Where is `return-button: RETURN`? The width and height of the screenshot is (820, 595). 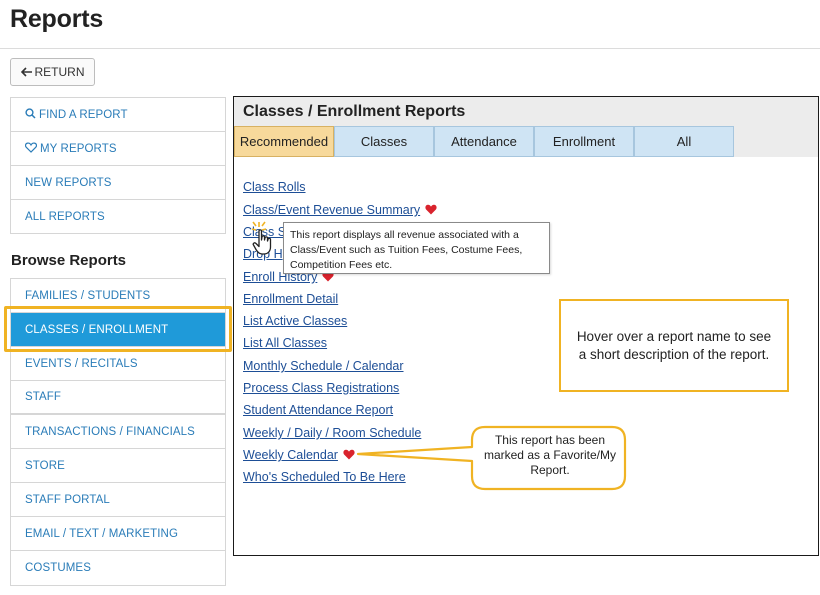
return-button: RETURN is located at coordinates (52, 72).